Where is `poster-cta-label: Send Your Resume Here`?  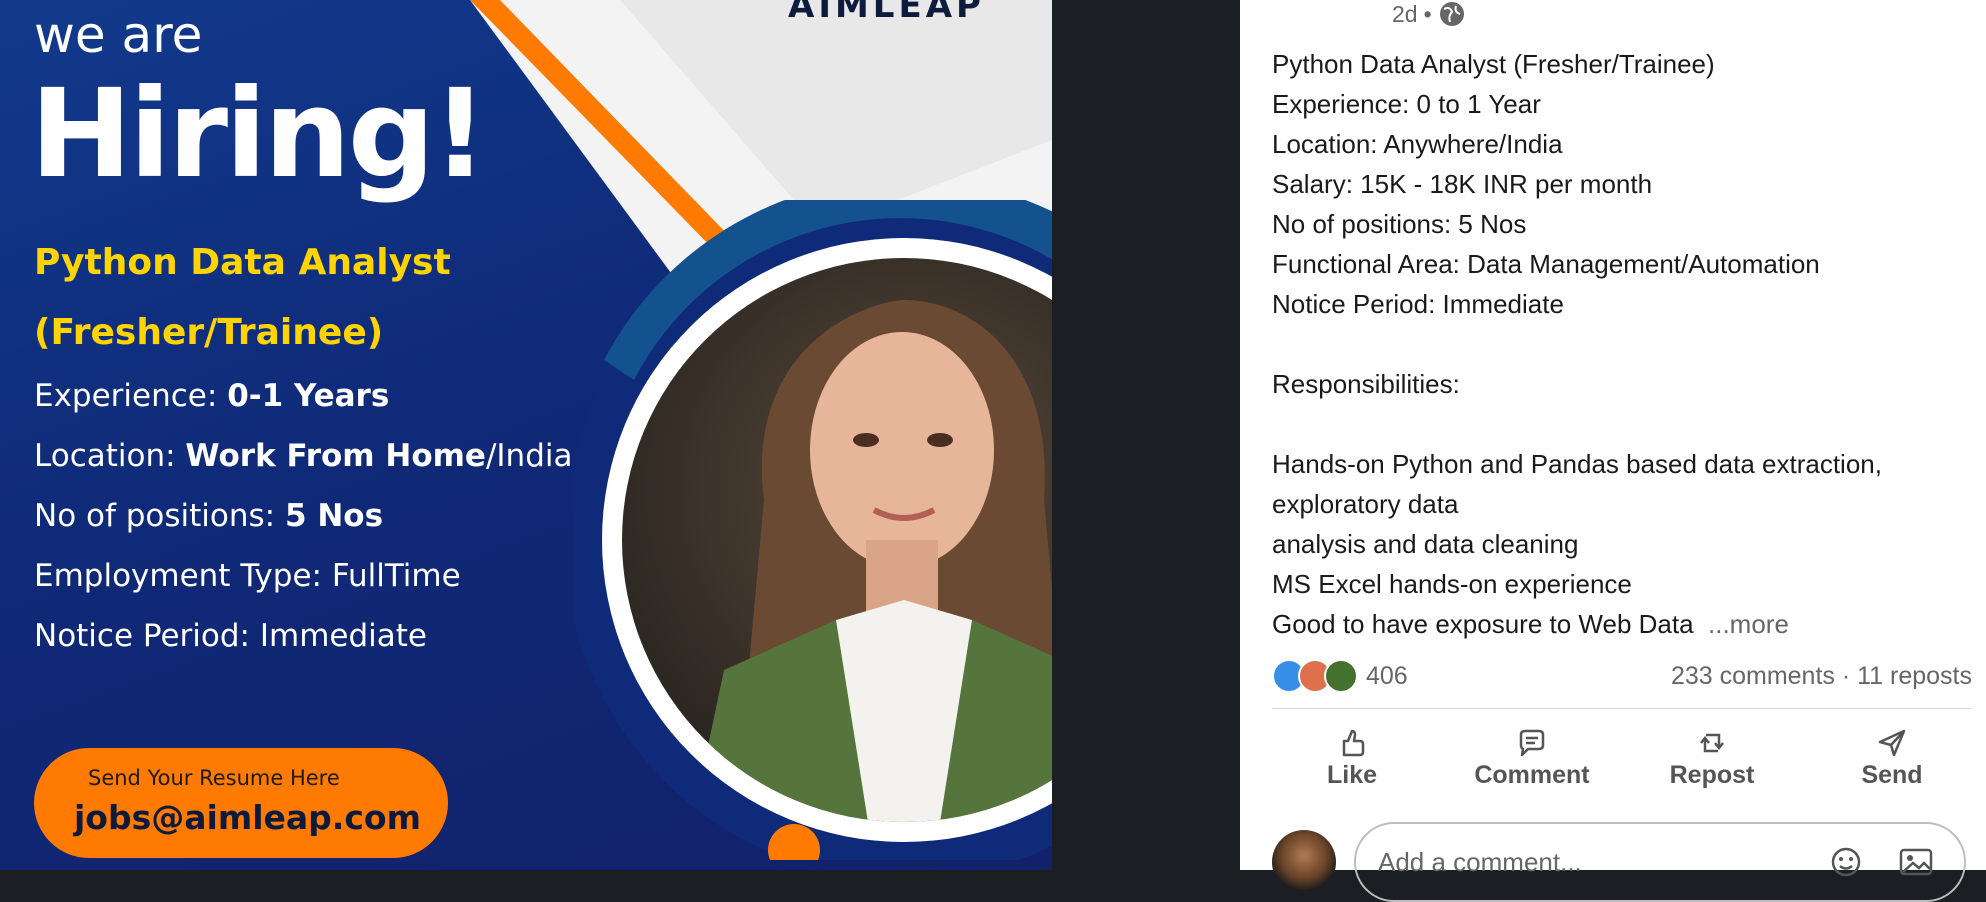
poster-cta-label: Send Your Resume Here is located at coordinates (214, 778).